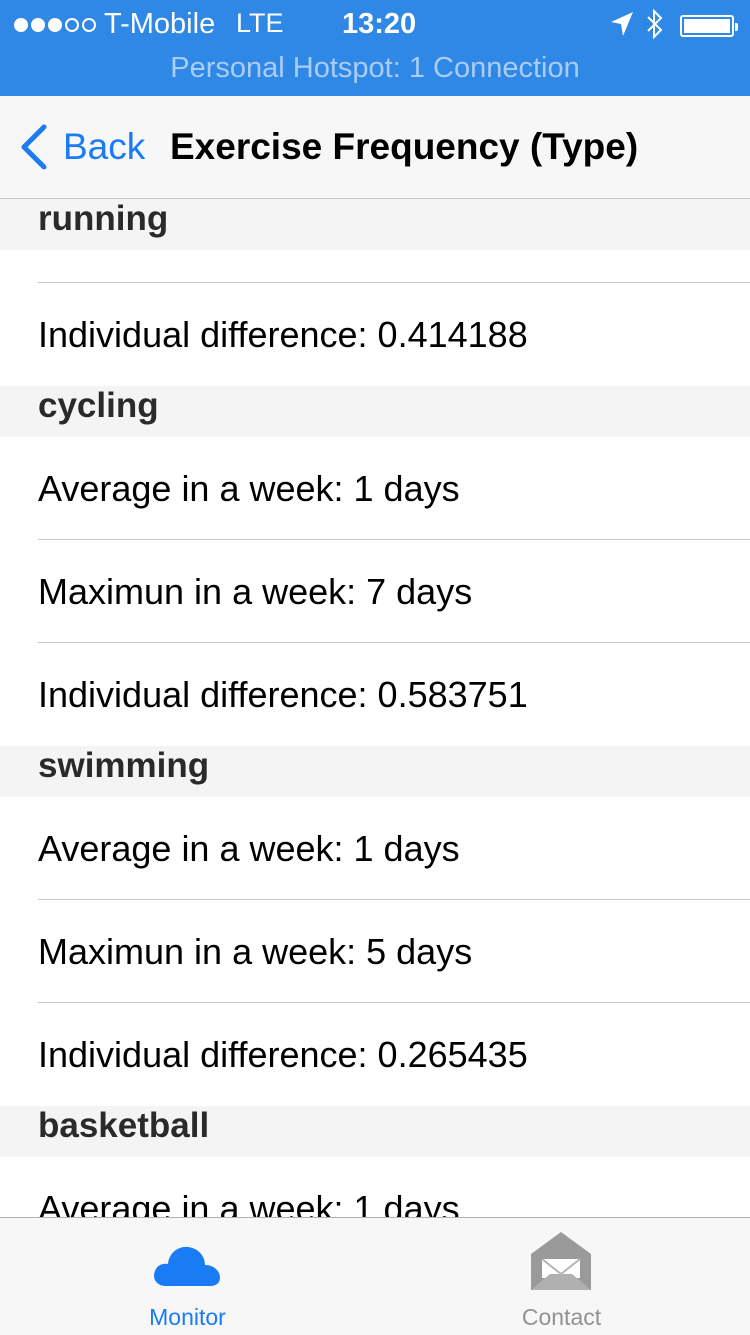 The height and width of the screenshot is (1335, 750). I want to click on back-button: Back, so click(81, 147).